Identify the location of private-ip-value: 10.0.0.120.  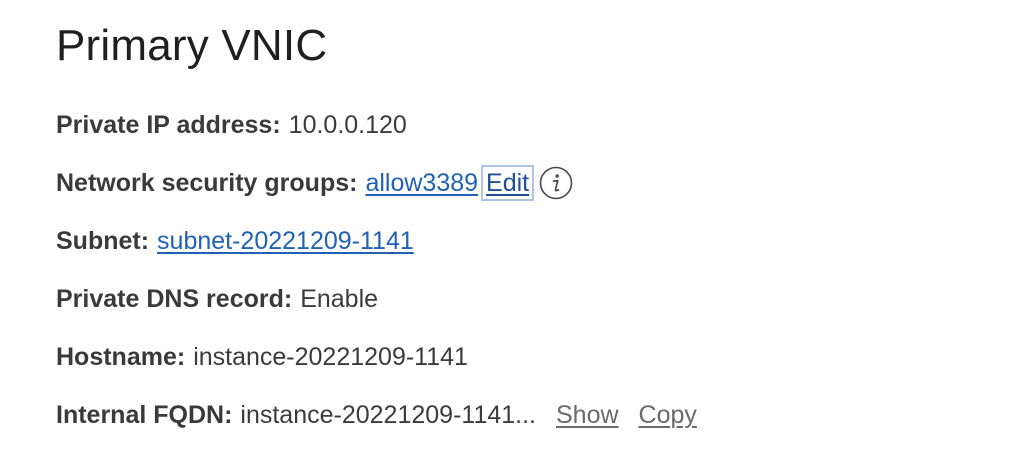
(347, 125).